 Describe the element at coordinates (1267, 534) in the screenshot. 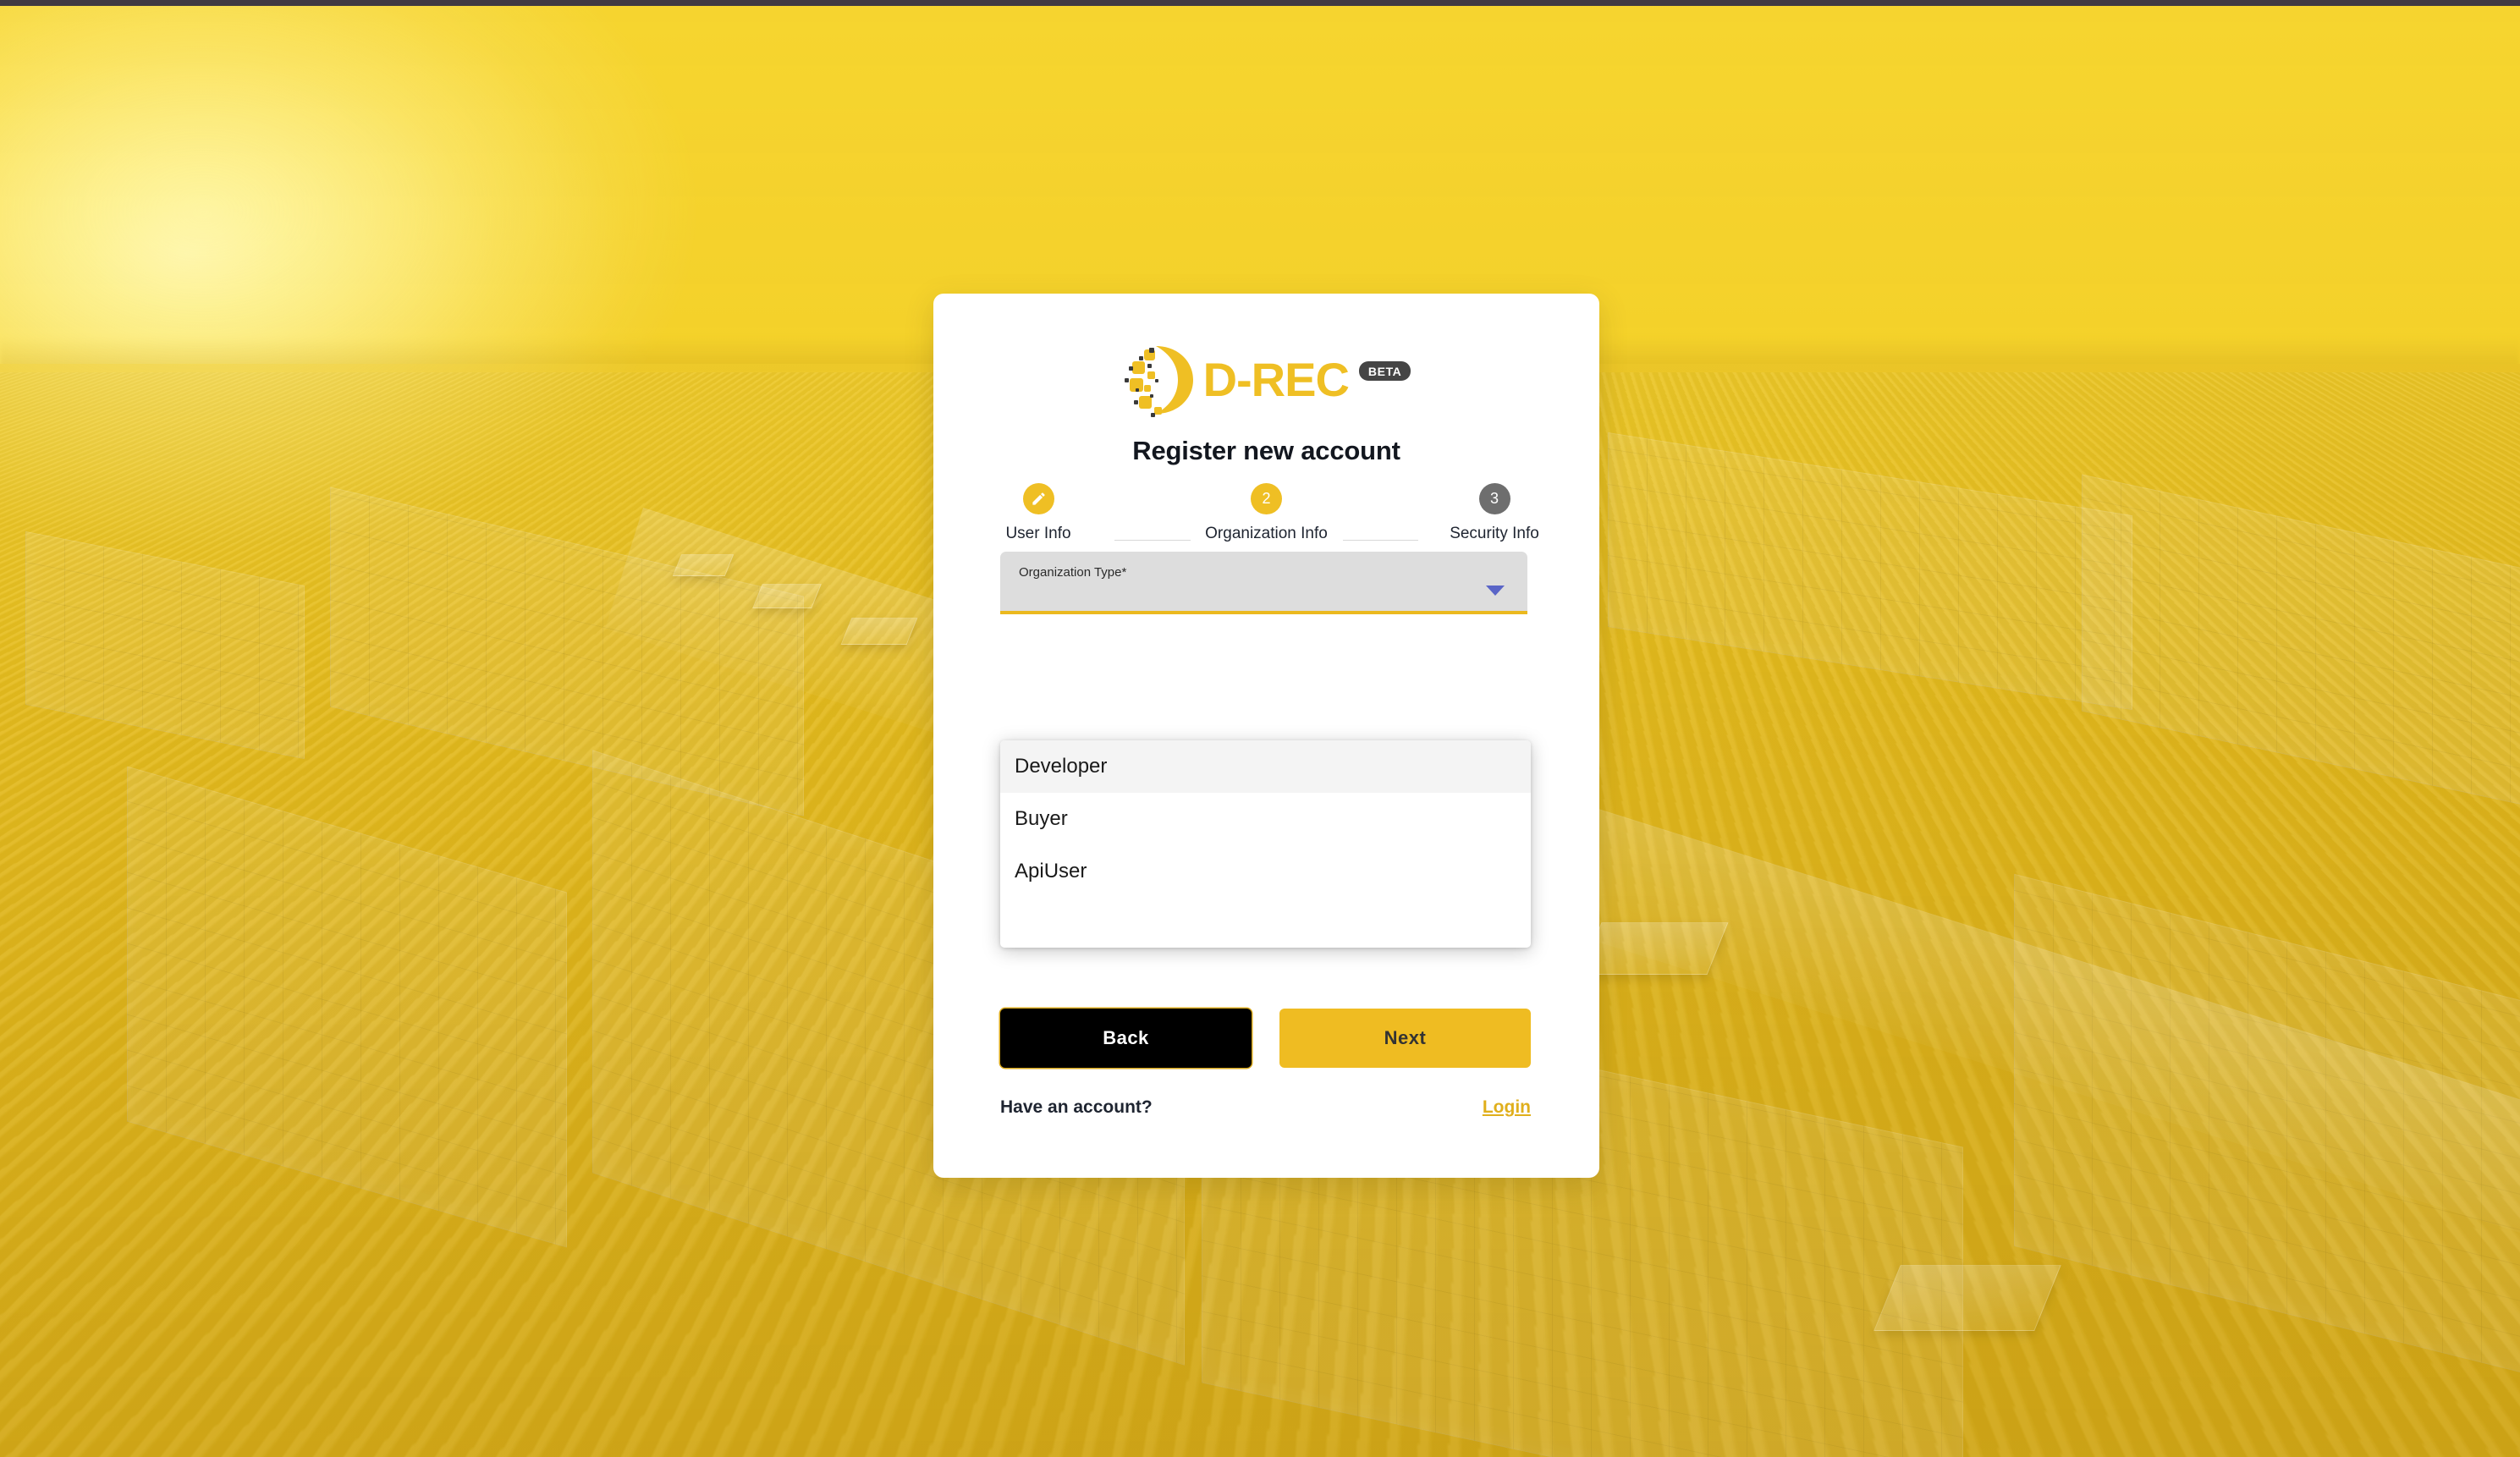

I see `step-label: Organization Info` at that location.